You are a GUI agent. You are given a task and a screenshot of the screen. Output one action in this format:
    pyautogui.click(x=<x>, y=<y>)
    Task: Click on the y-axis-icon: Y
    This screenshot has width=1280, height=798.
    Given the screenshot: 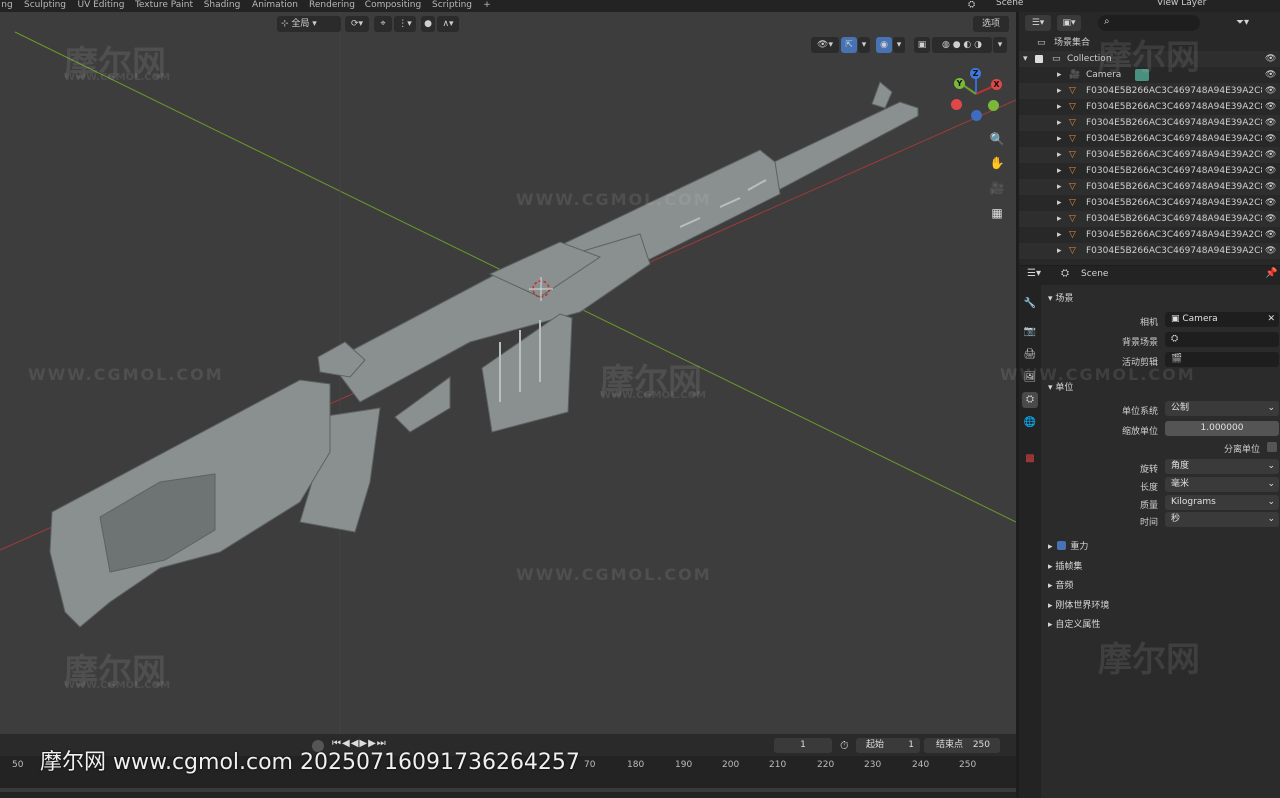 What is the action you would take?
    pyautogui.click(x=959, y=83)
    